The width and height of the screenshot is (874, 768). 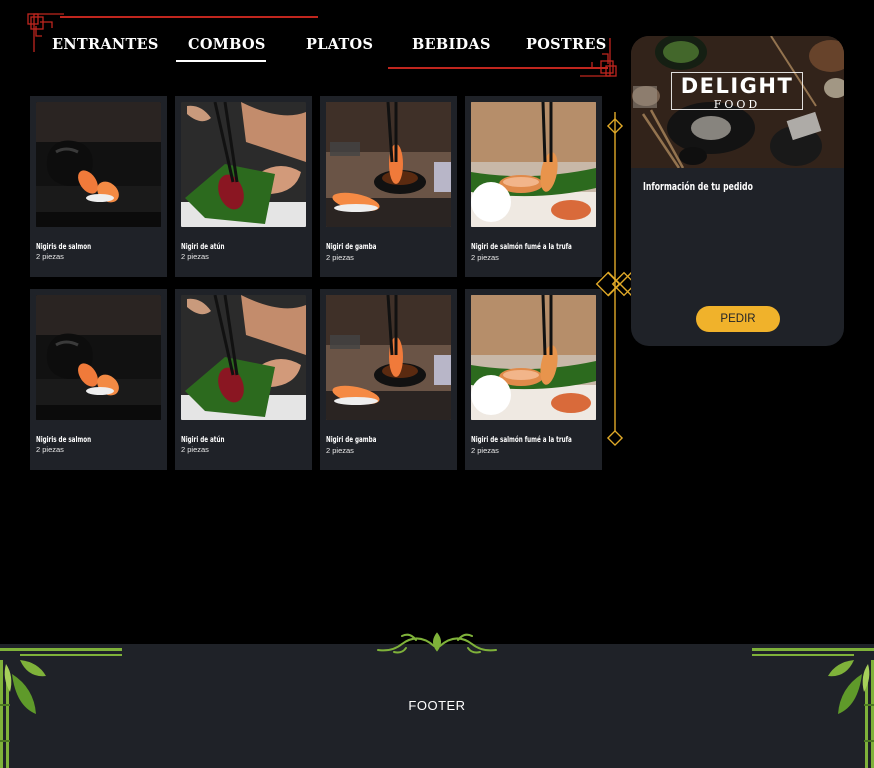 I want to click on logo-subtitle: FOOD, so click(x=737, y=104).